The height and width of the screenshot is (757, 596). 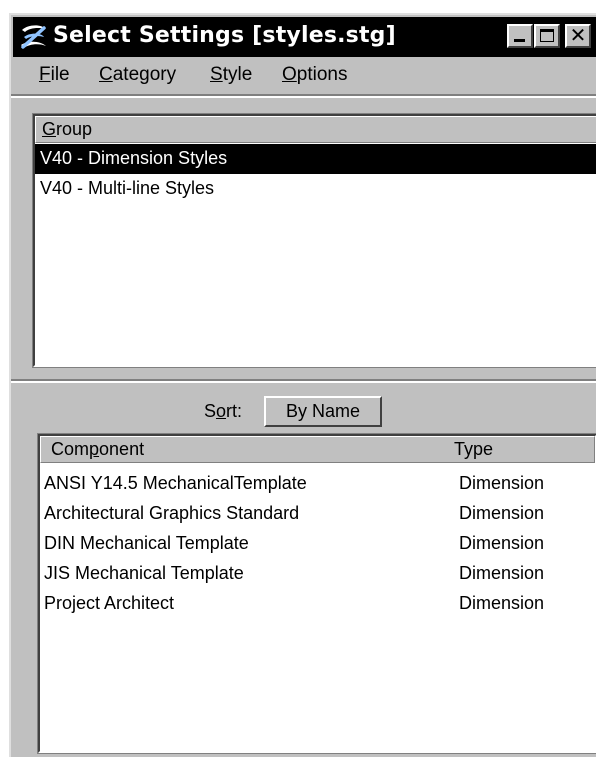 I want to click on title-bar: Select Settings [styles.stg] ✕, so click(x=304, y=37).